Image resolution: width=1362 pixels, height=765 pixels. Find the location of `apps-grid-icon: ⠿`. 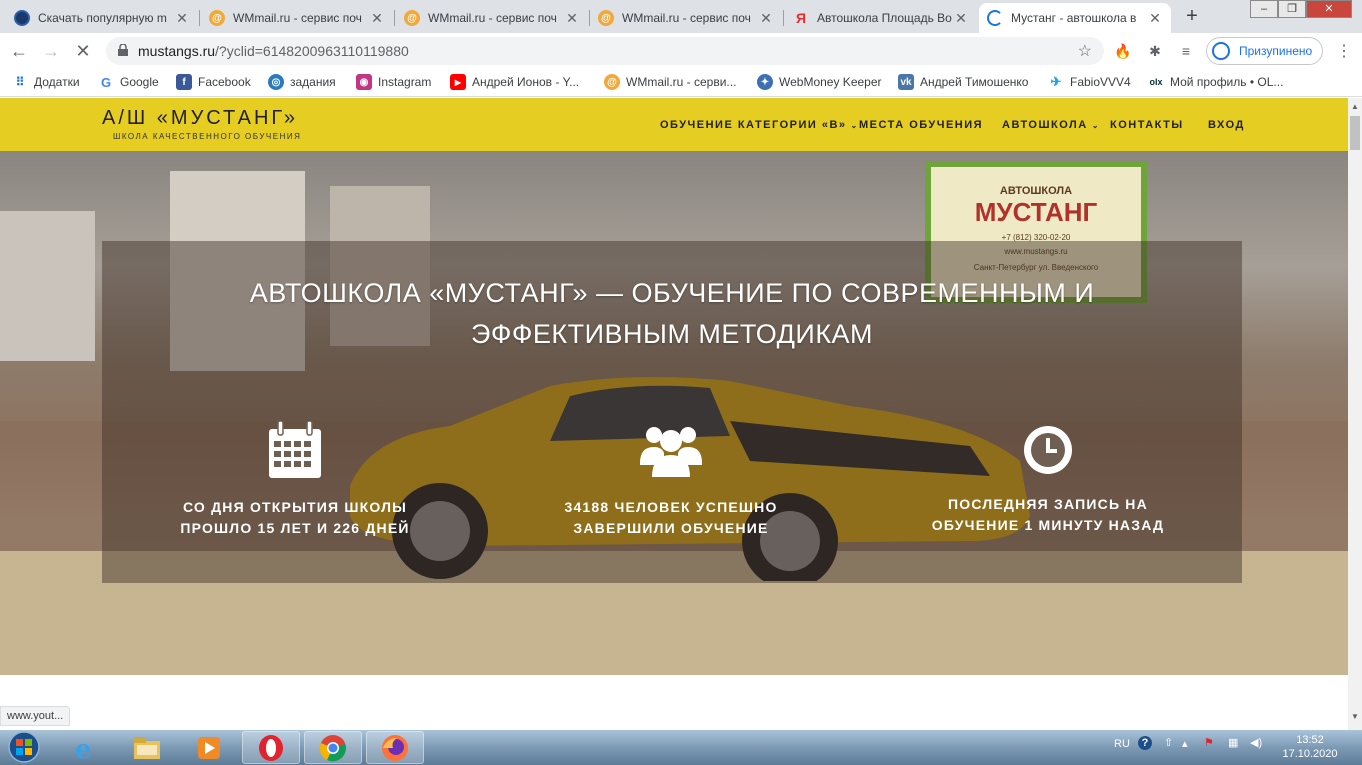

apps-grid-icon: ⠿ is located at coordinates (20, 82).